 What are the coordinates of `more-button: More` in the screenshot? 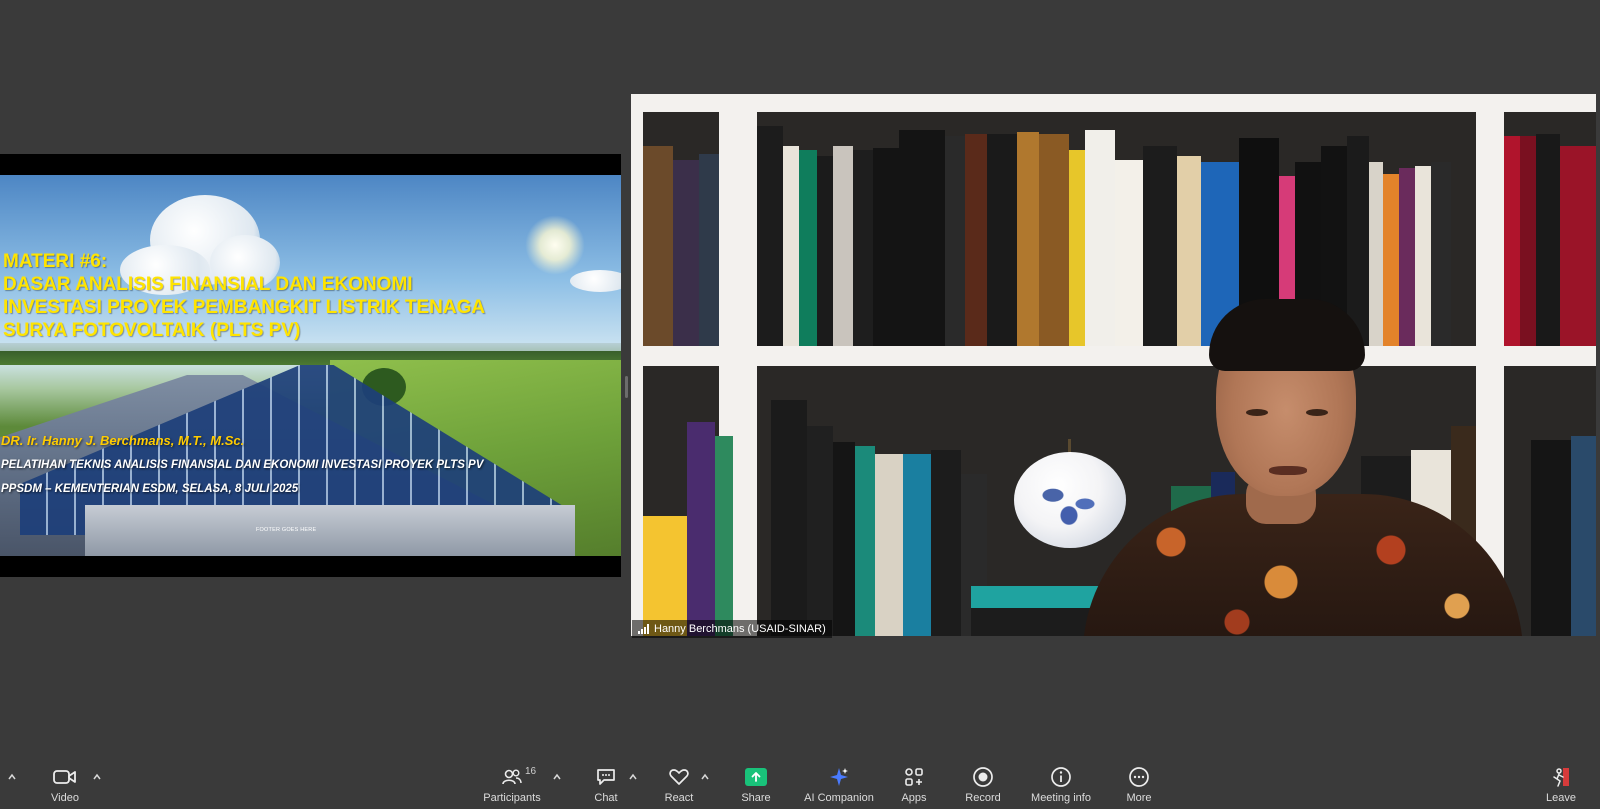 It's located at (1139, 783).